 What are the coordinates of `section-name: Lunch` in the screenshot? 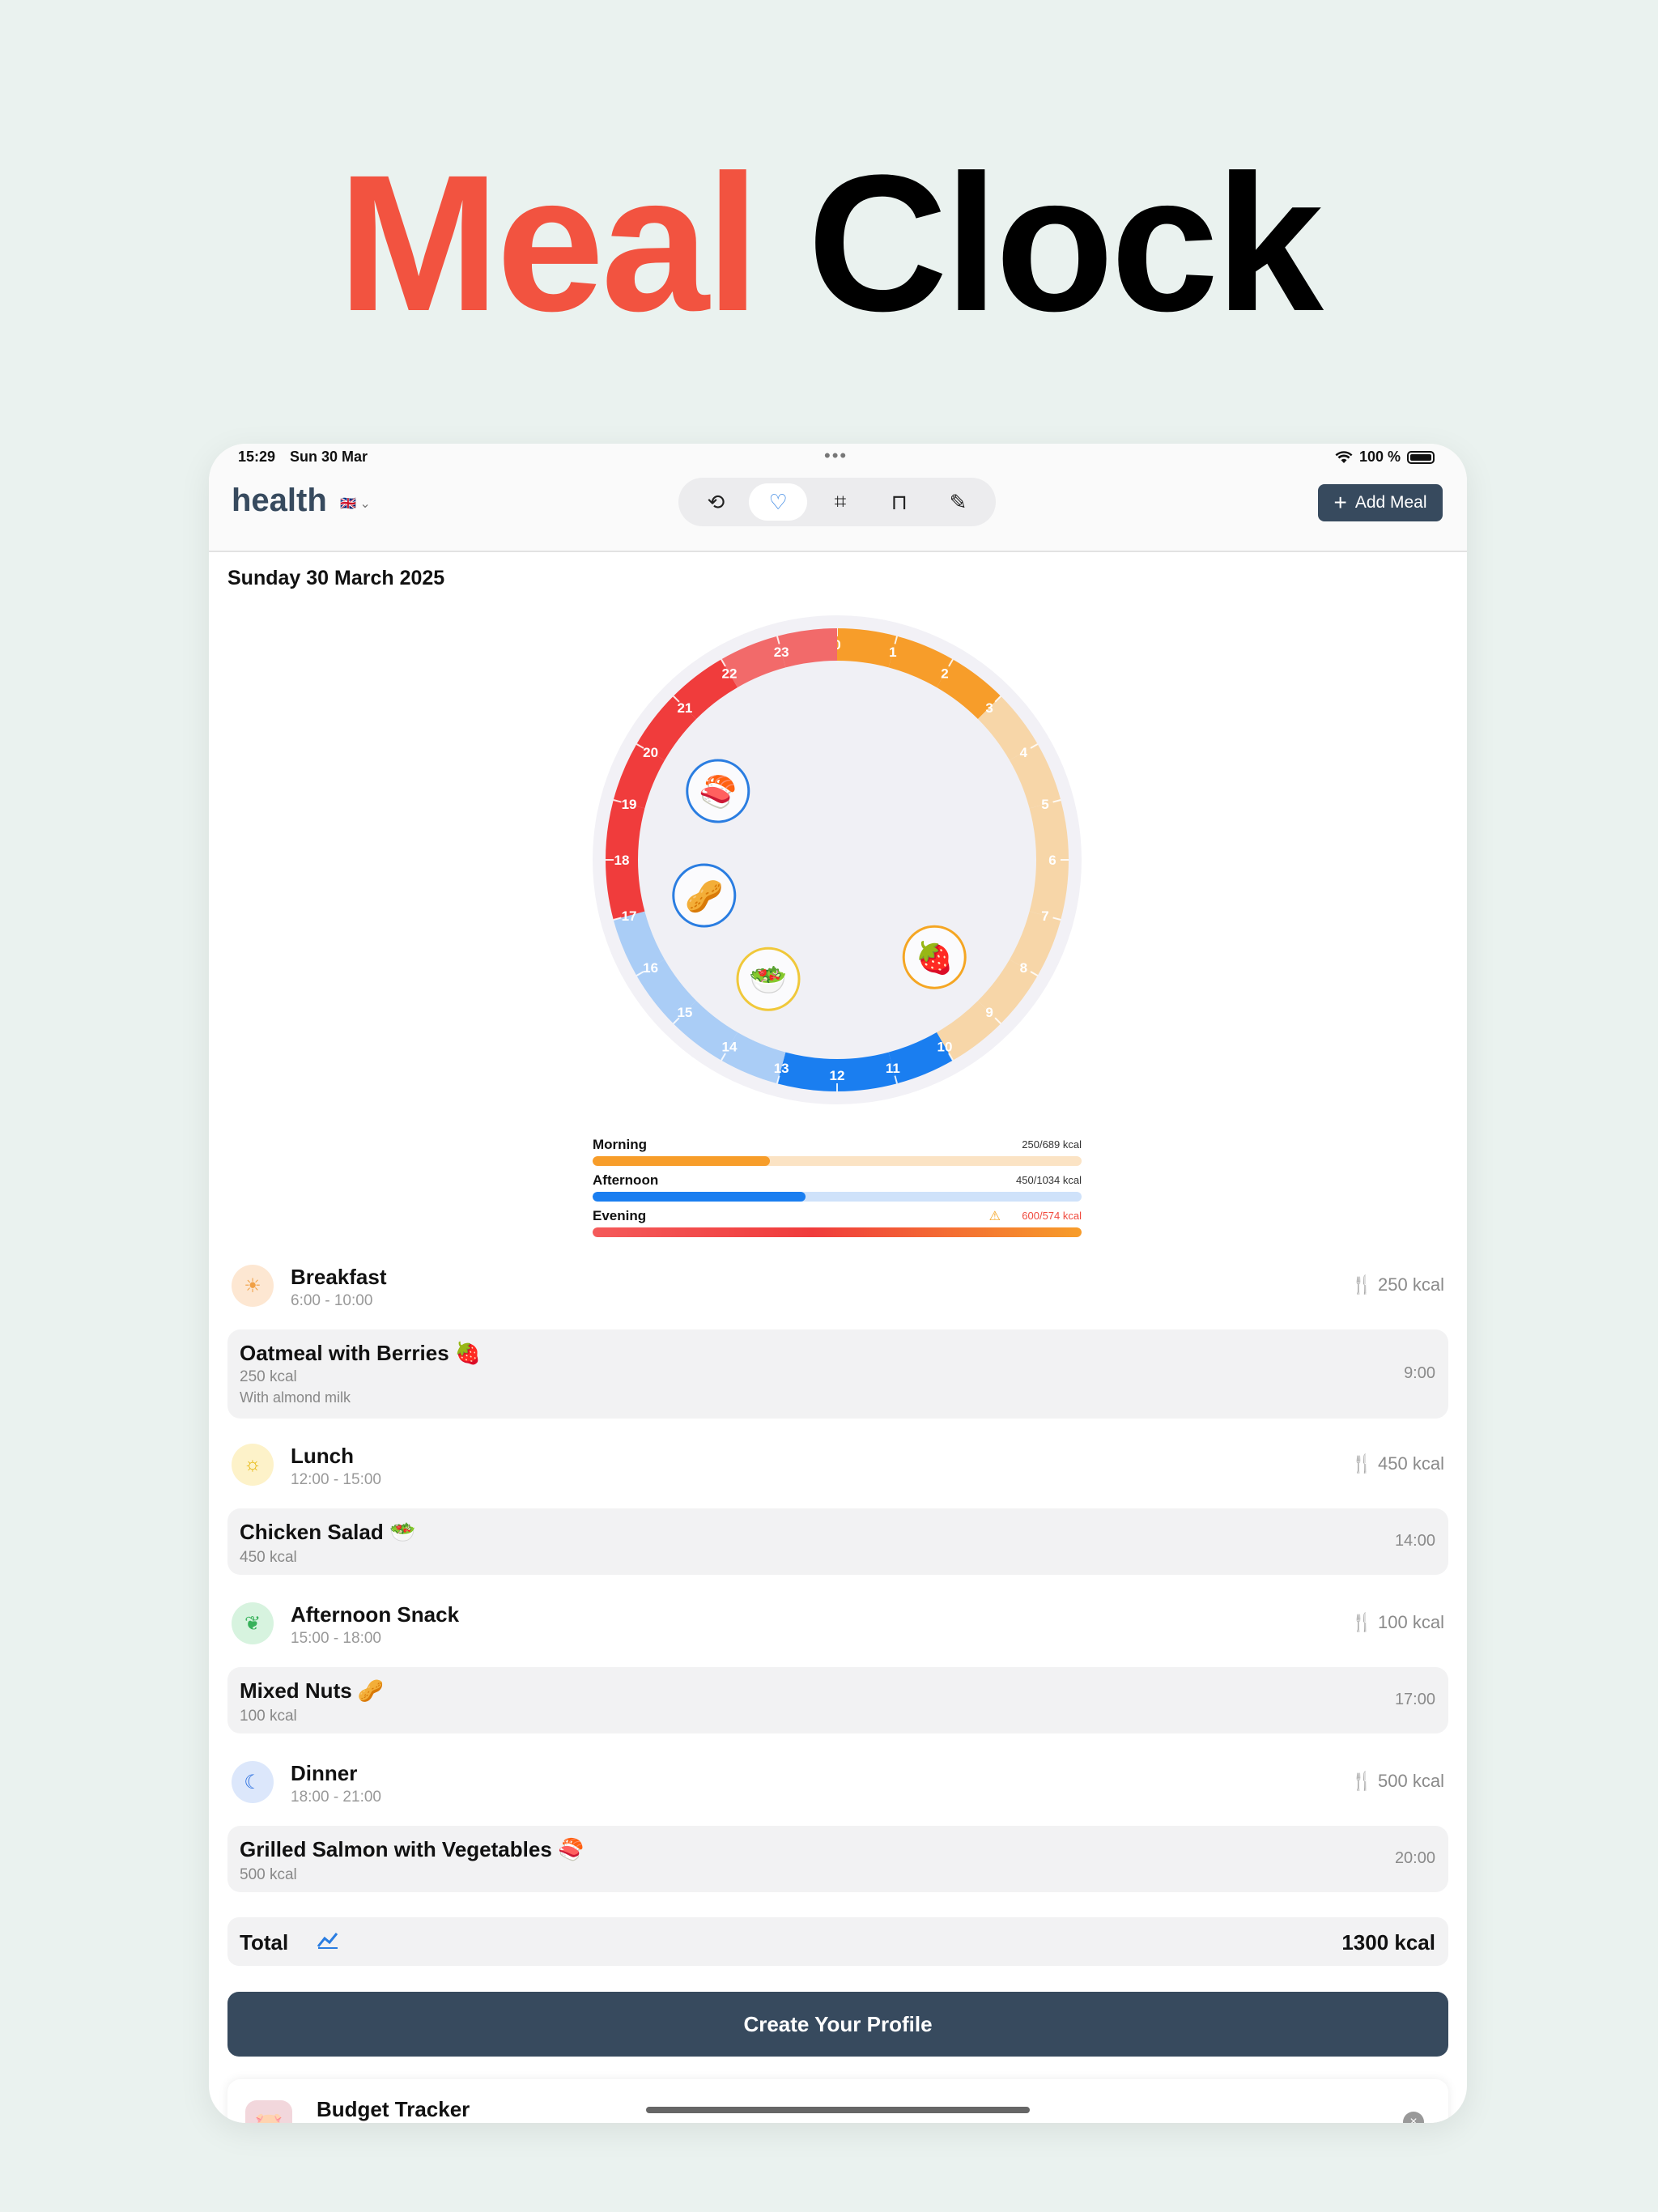 It's located at (322, 1456).